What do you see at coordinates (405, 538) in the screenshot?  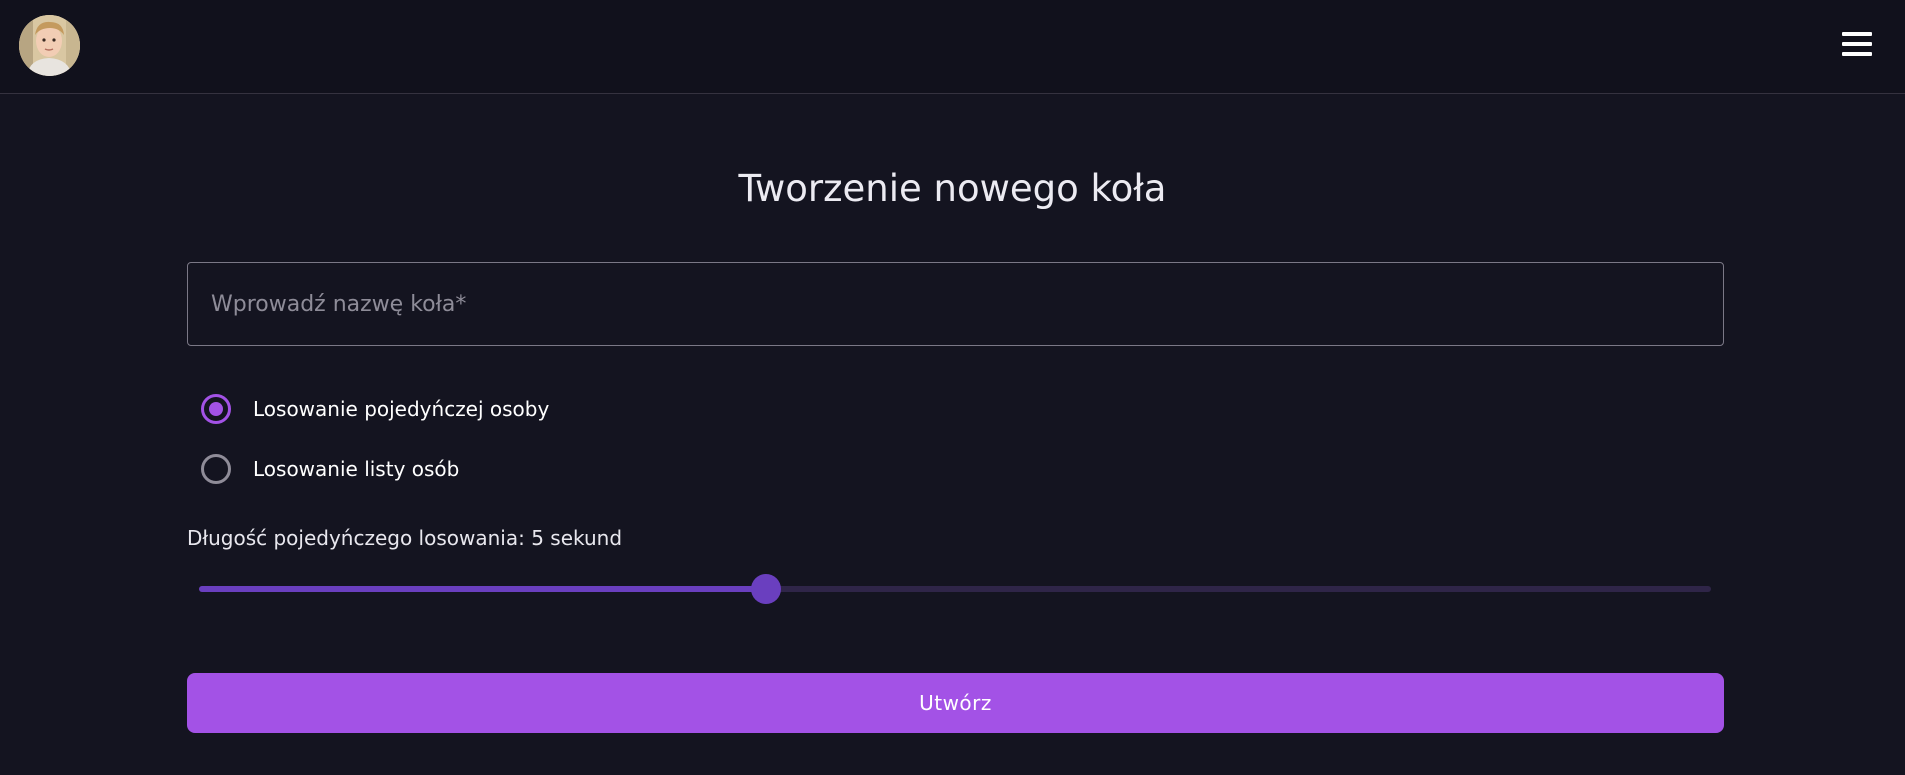 I see `duration-label: Długość pojedyńczego losowania: 5 sekund` at bounding box center [405, 538].